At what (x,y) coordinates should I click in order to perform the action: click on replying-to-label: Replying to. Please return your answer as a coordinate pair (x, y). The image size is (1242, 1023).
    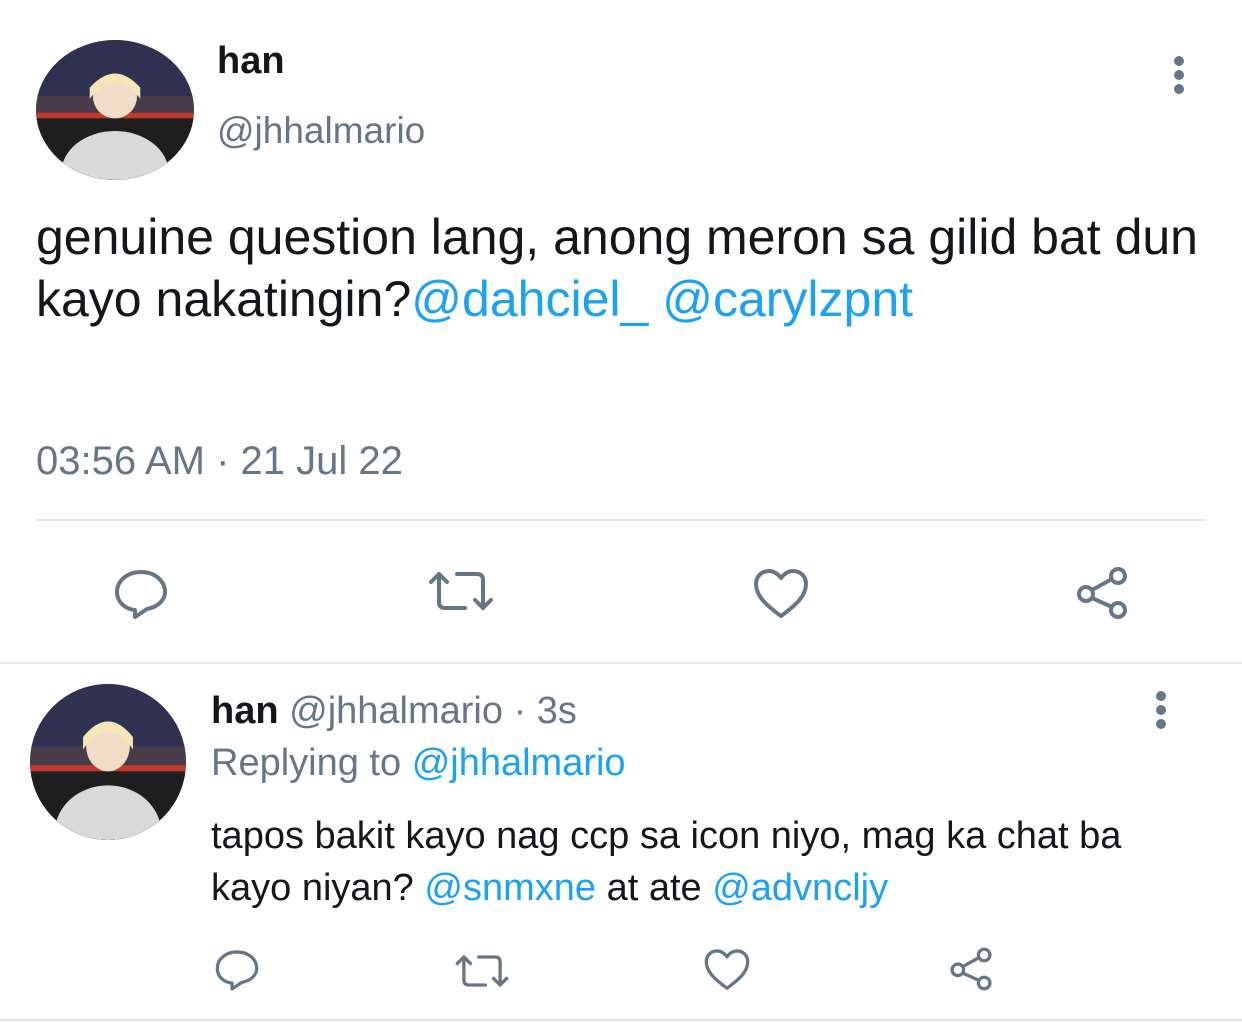
    Looking at the image, I should click on (306, 763).